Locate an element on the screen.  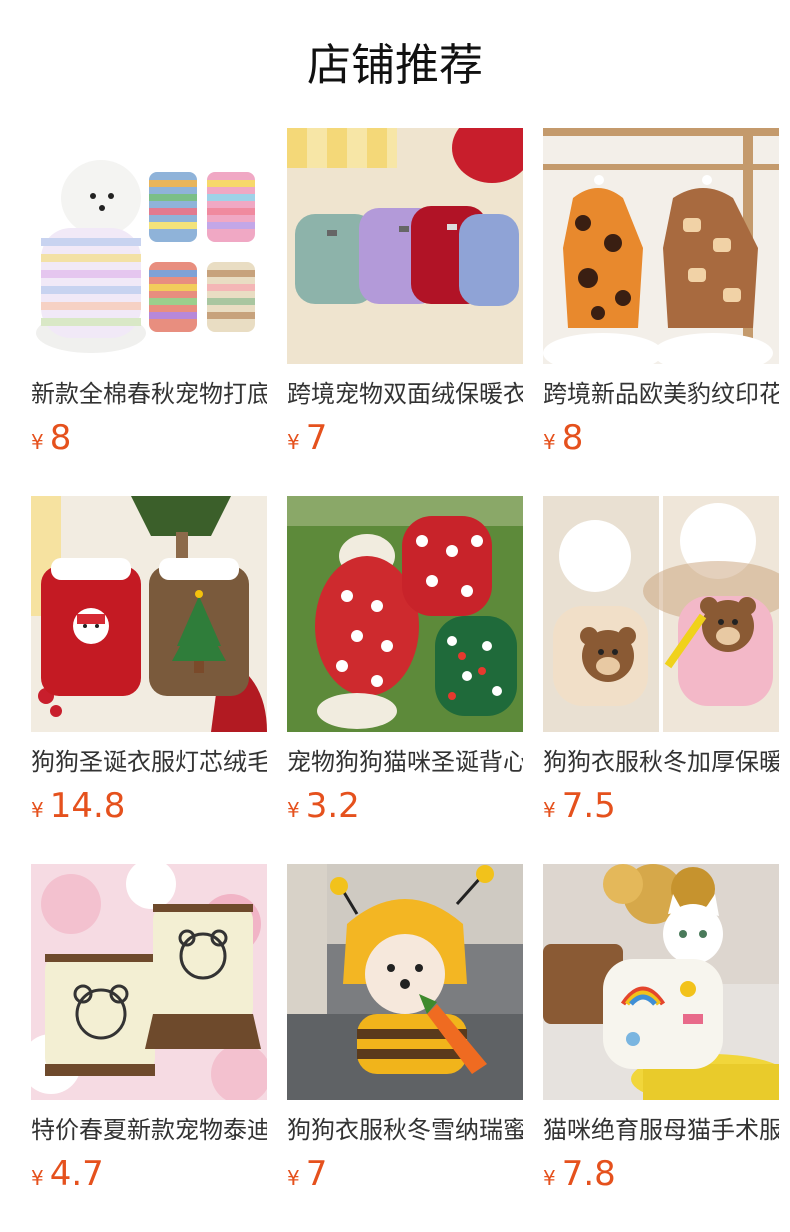
product-name: 狗狗衣服秋冬雪纳瑞蜜蜂 is located at coordinates (405, 1130).